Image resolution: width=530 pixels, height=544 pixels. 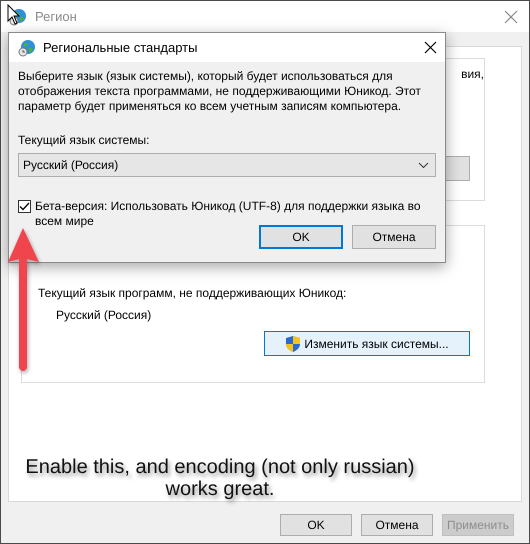 I want to click on language-label: Текущий язык программ, не поддерживающих Юникод:, so click(x=193, y=293).